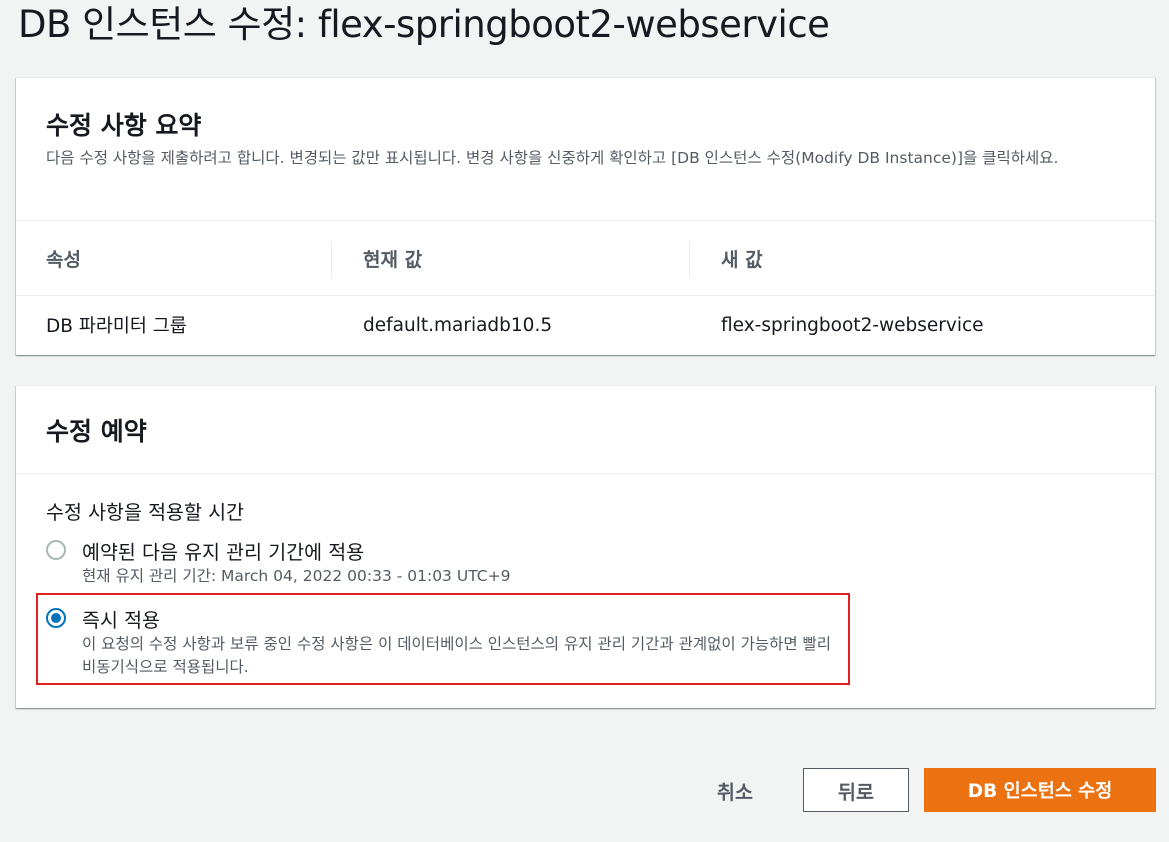 This screenshot has width=1169, height=842. Describe the element at coordinates (145, 512) in the screenshot. I see `apply-timing-label: 수정 사항을 적용할 시간` at that location.